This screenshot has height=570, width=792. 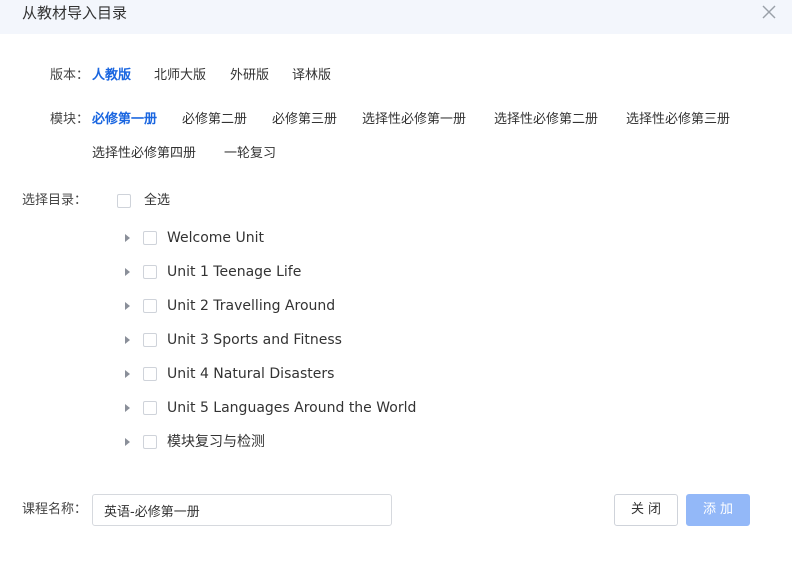 What do you see at coordinates (718, 510) in the screenshot?
I see `add-button: 添加` at bounding box center [718, 510].